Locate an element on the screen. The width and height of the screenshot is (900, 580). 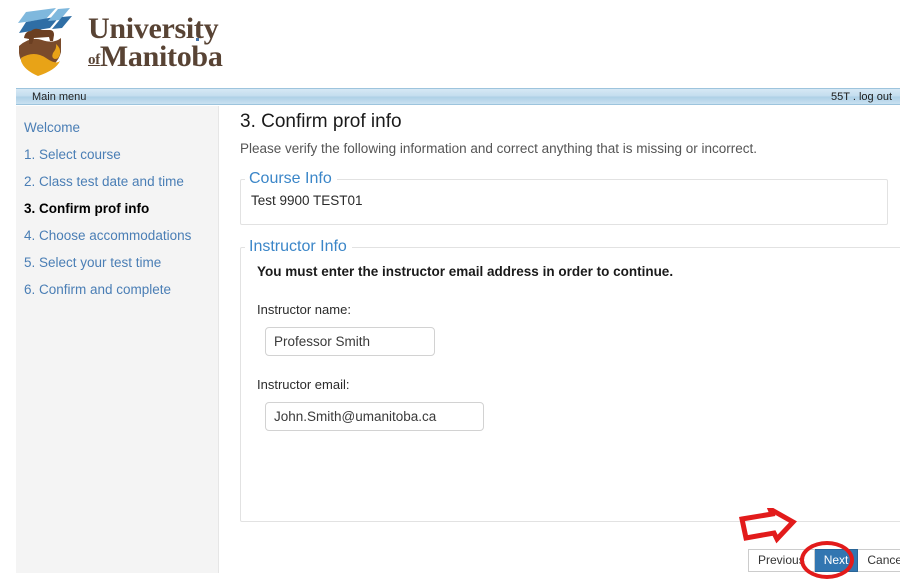
instructor-email-input is located at coordinates (374, 416).